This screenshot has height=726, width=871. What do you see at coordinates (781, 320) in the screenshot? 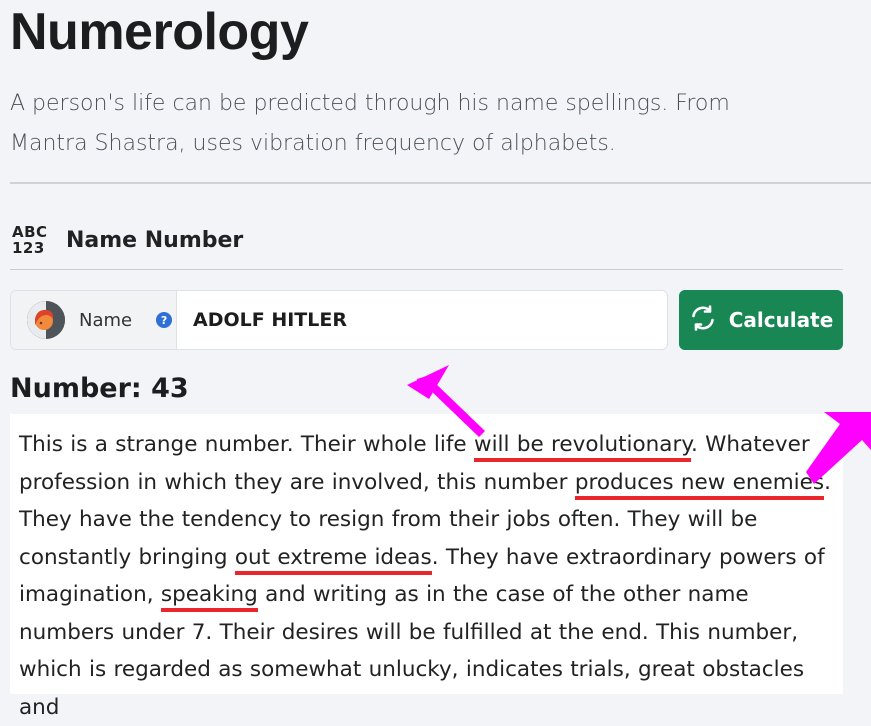
I see `calculate-label: Calculate` at bounding box center [781, 320].